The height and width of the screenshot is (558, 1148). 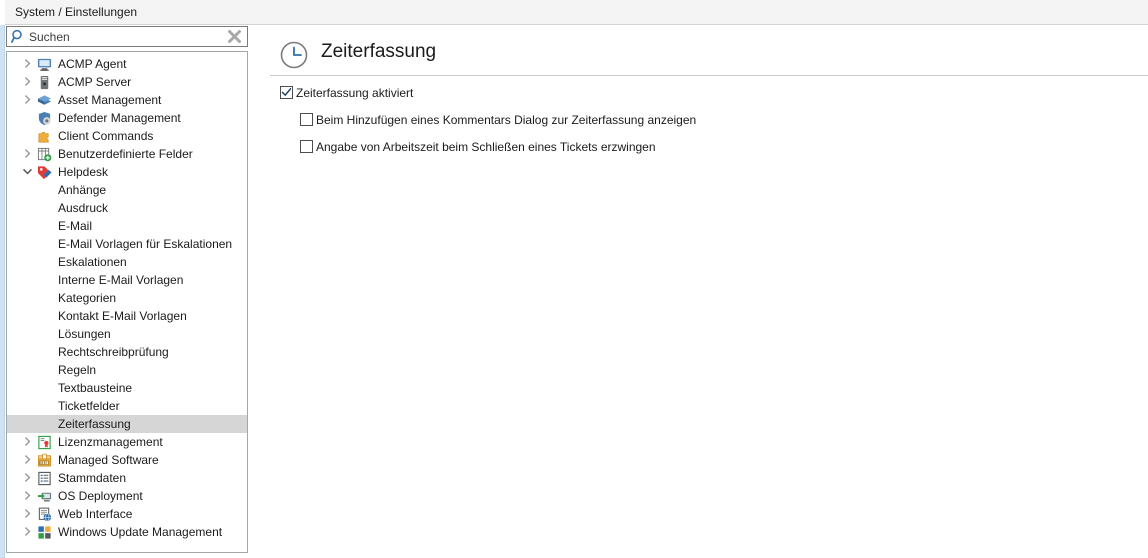 I want to click on tree-item-ticketfelder: Ticketfelder, so click(x=127, y=406).